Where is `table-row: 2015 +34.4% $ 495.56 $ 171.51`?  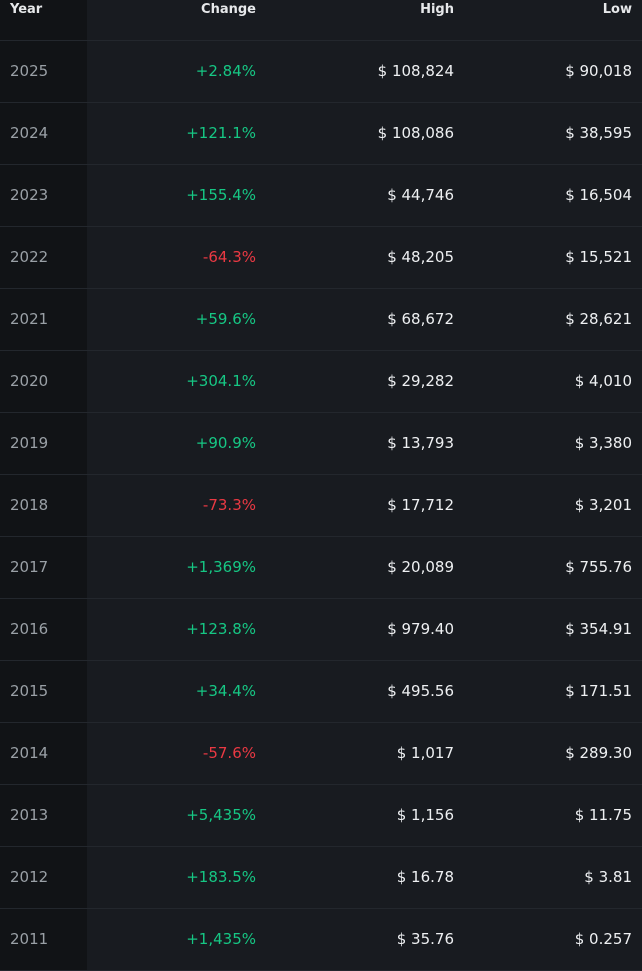
table-row: 2015 +34.4% $ 495.56 $ 171.51 is located at coordinates (321, 692).